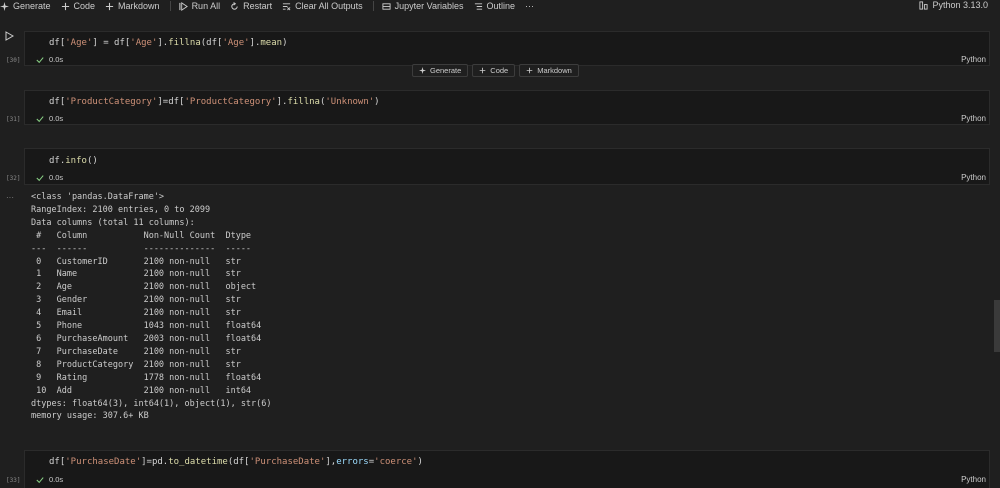 The image size is (1000, 488). What do you see at coordinates (113, 222) in the screenshot?
I see `output-line: Data columns (total 11 columns):` at bounding box center [113, 222].